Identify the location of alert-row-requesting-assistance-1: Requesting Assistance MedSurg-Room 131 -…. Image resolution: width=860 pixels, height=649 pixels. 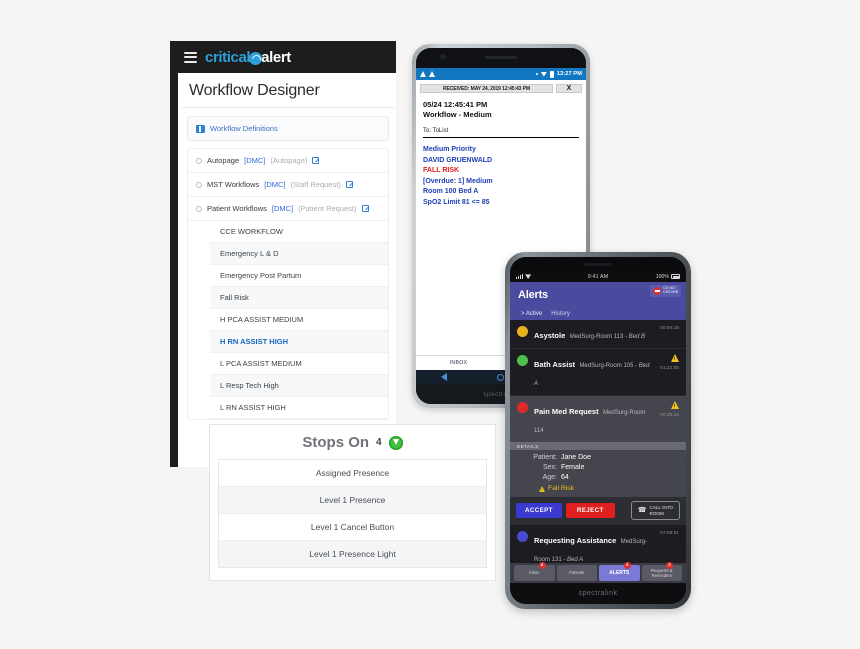
(598, 544).